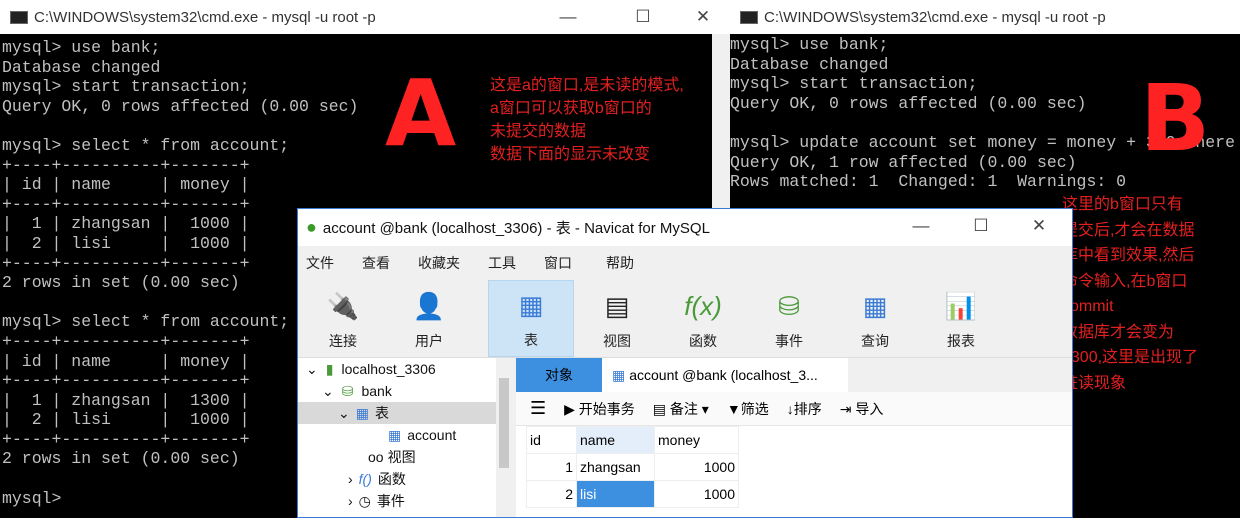  Describe the element at coordinates (381, 413) in the screenshot. I see `tree-label: 表` at that location.